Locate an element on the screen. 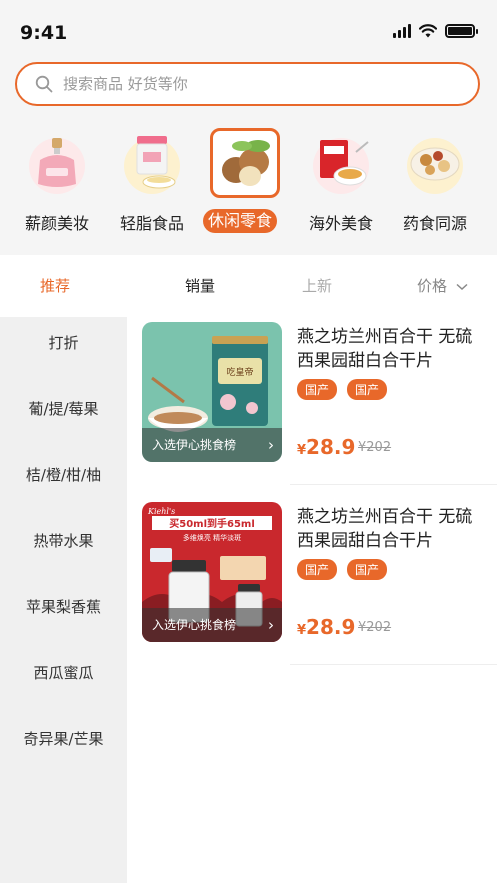 The image size is (497, 883). promo-sub: 多维焕亮 精华淡斑 is located at coordinates (212, 537).